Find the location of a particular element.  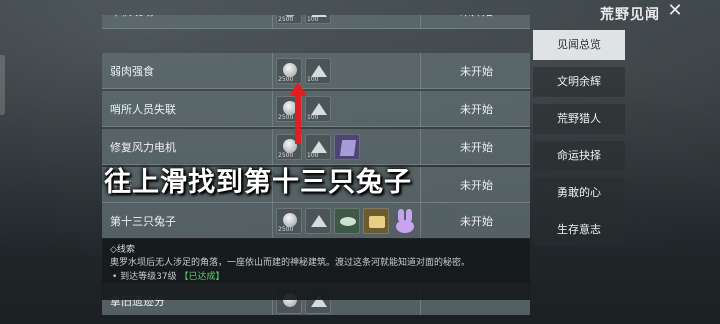

clue-title: ◇线索 is located at coordinates (122, 250).